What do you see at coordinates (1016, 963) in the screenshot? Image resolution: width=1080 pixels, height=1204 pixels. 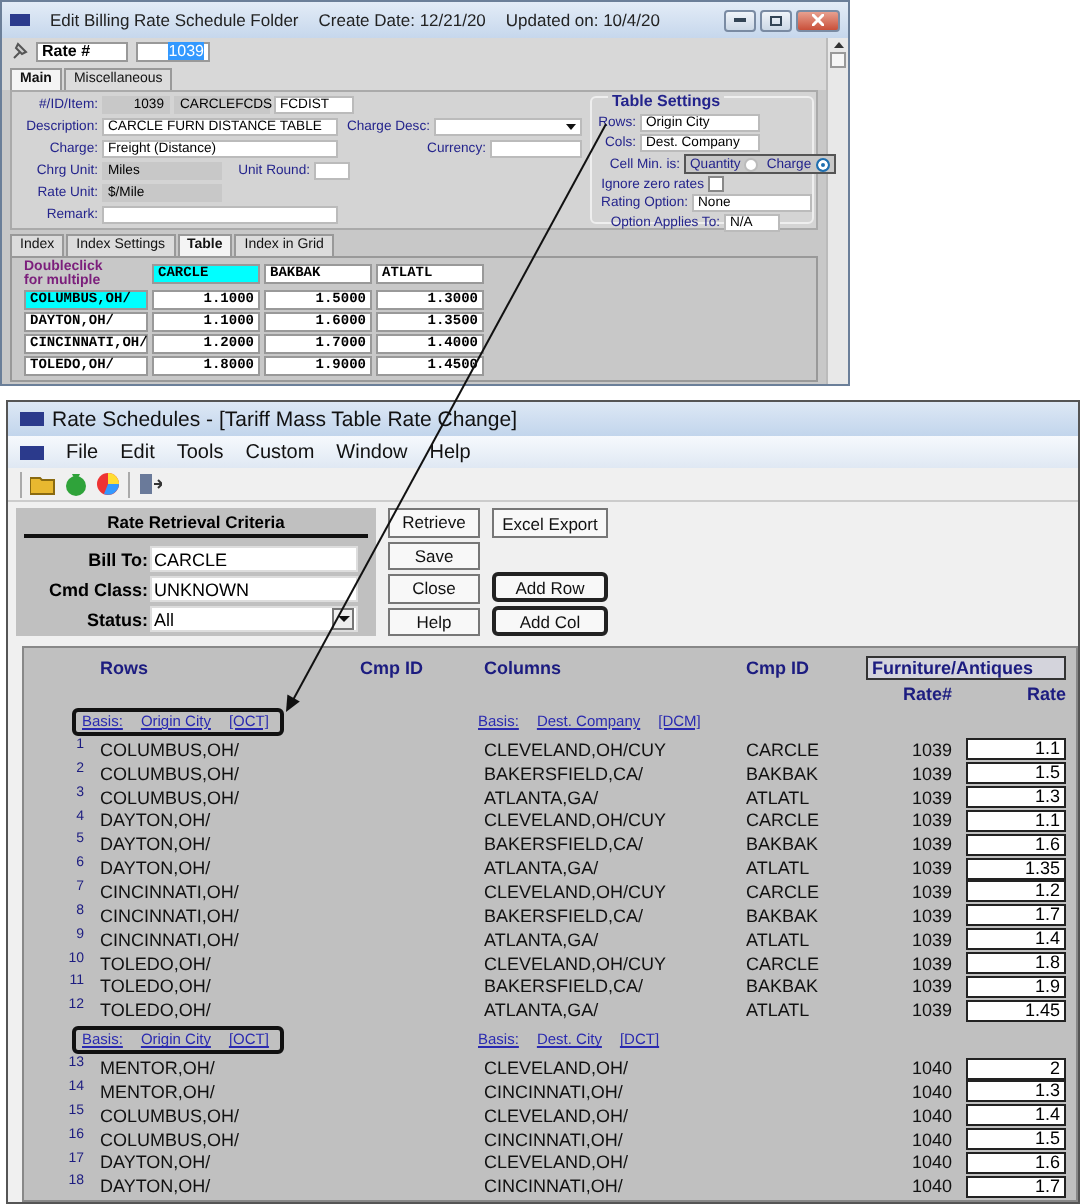 I see `rate-input: 1.8` at bounding box center [1016, 963].